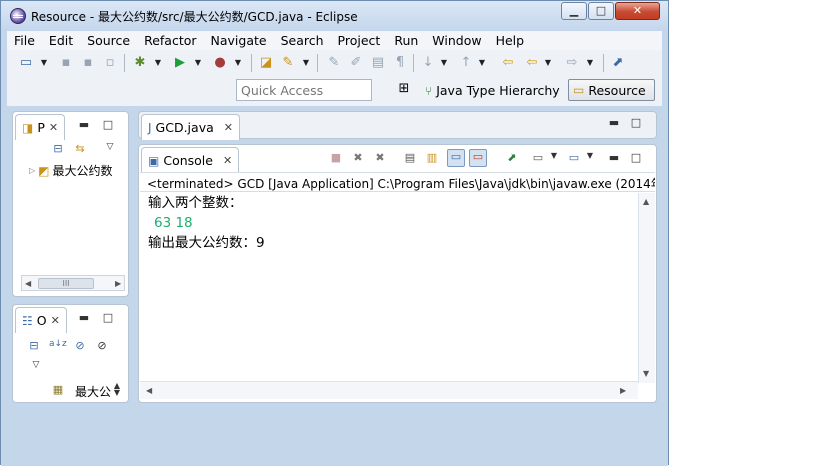 This screenshot has height=466, width=816. I want to click on show-on-stdout-icon: ▭, so click(456, 158).